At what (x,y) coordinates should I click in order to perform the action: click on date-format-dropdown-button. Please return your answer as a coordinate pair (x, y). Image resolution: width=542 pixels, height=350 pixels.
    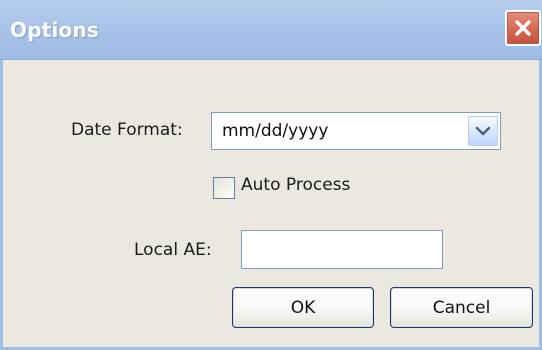
    Looking at the image, I should click on (483, 131).